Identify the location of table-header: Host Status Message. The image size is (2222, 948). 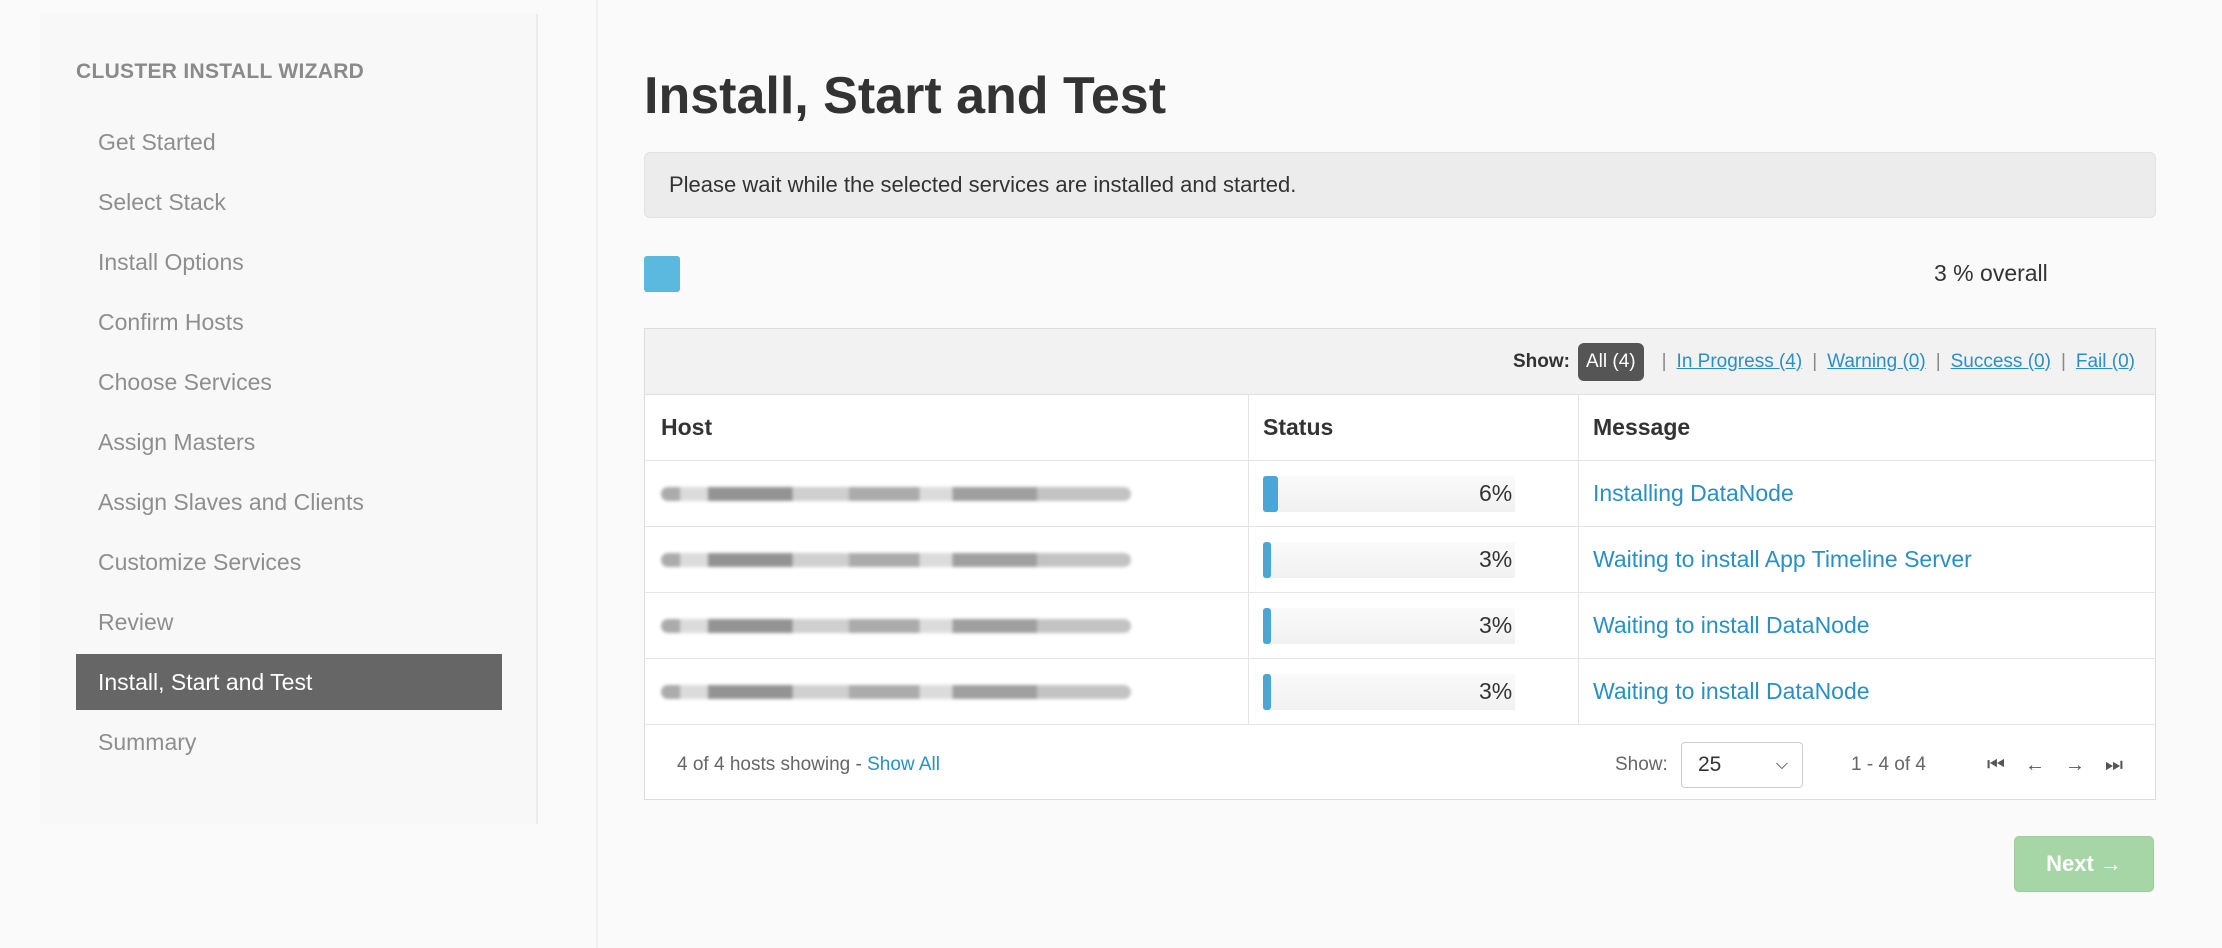
(1400, 428).